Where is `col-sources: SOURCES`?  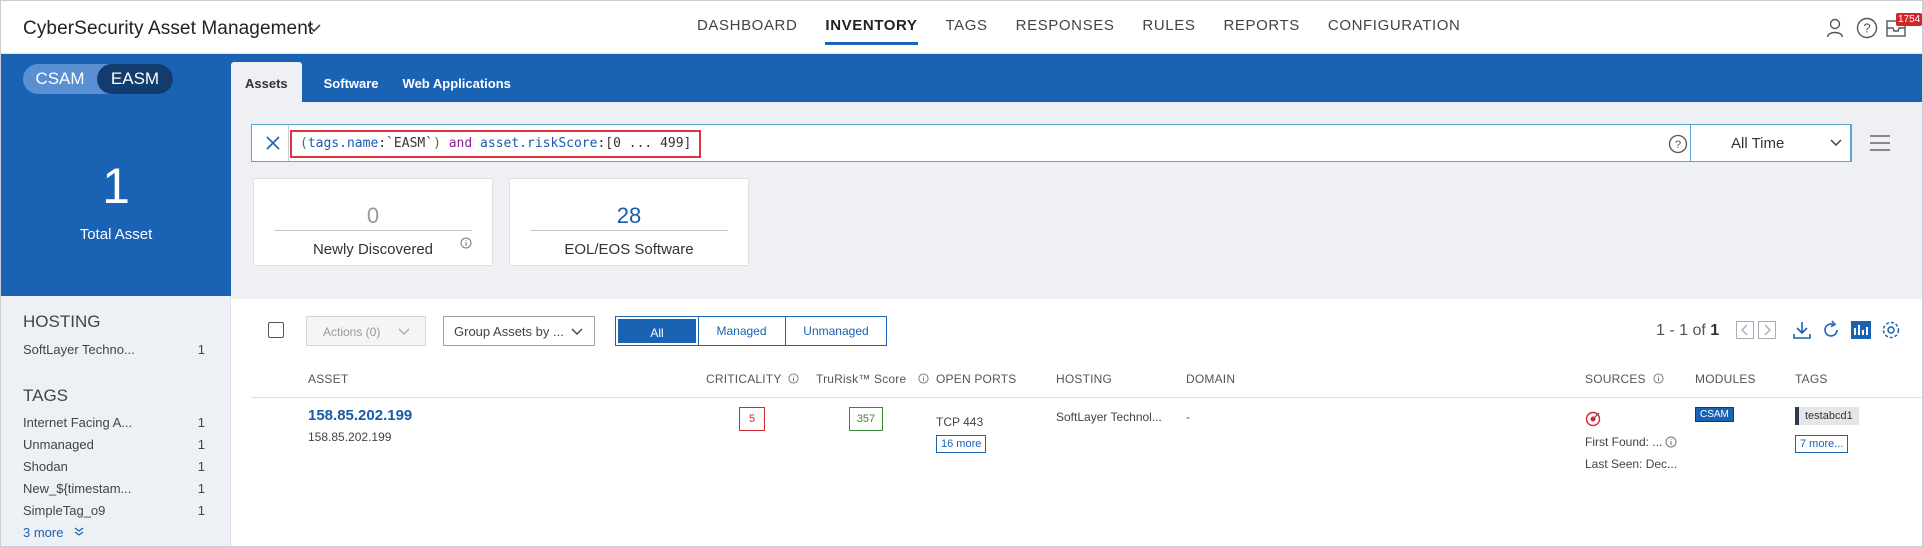
col-sources: SOURCES is located at coordinates (1624, 379).